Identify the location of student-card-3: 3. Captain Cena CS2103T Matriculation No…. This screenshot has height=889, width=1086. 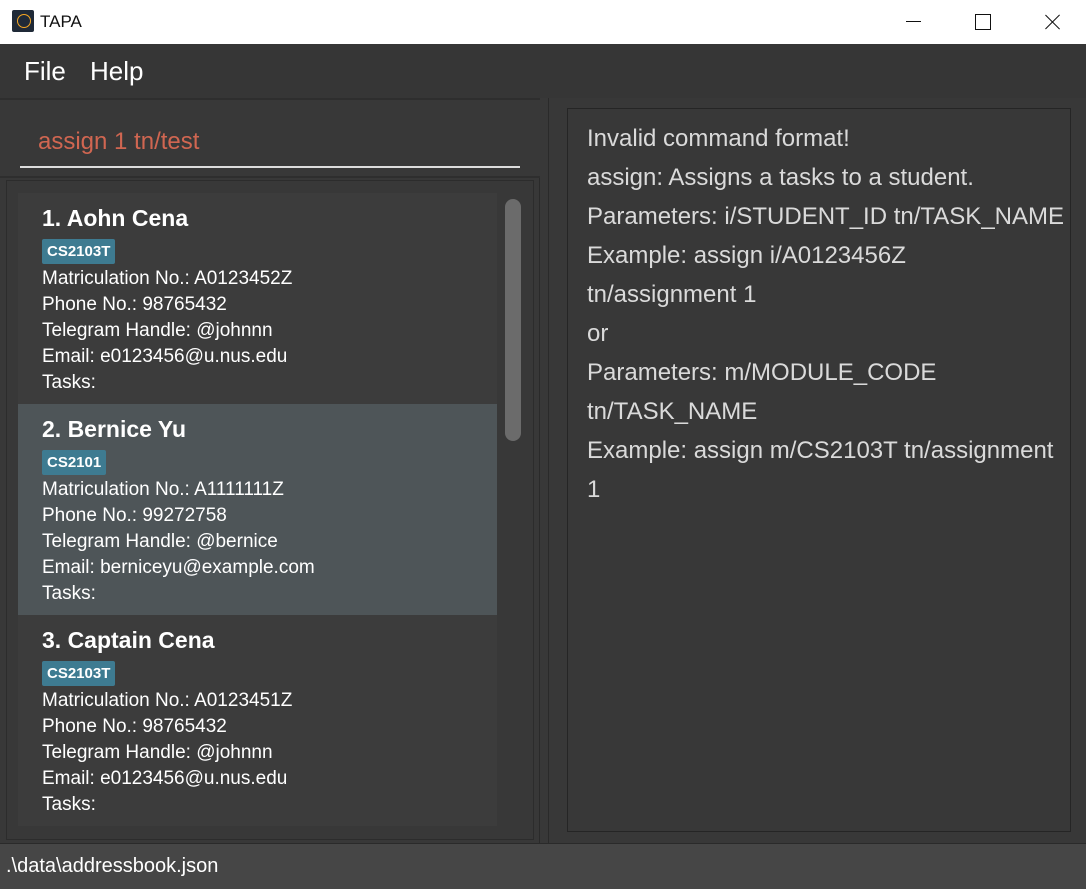
(257, 720).